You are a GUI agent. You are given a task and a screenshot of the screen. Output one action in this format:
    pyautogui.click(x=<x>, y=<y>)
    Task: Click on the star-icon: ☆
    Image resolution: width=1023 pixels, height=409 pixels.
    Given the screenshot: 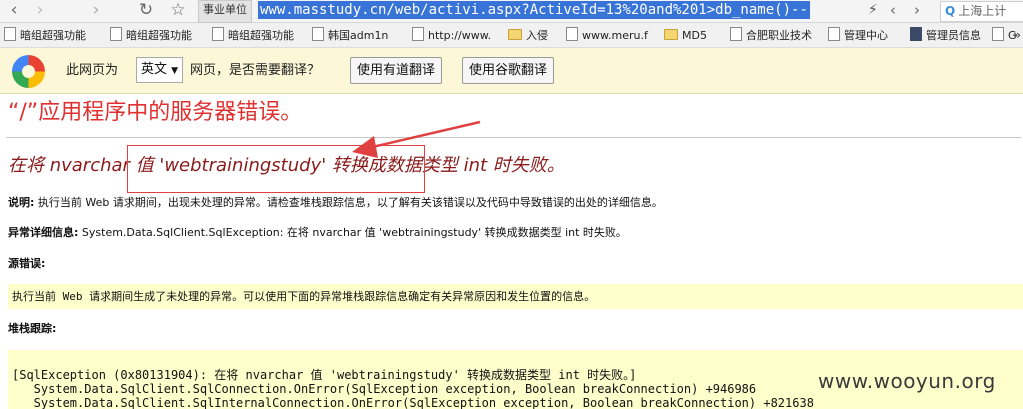 What is the action you would take?
    pyautogui.click(x=178, y=11)
    